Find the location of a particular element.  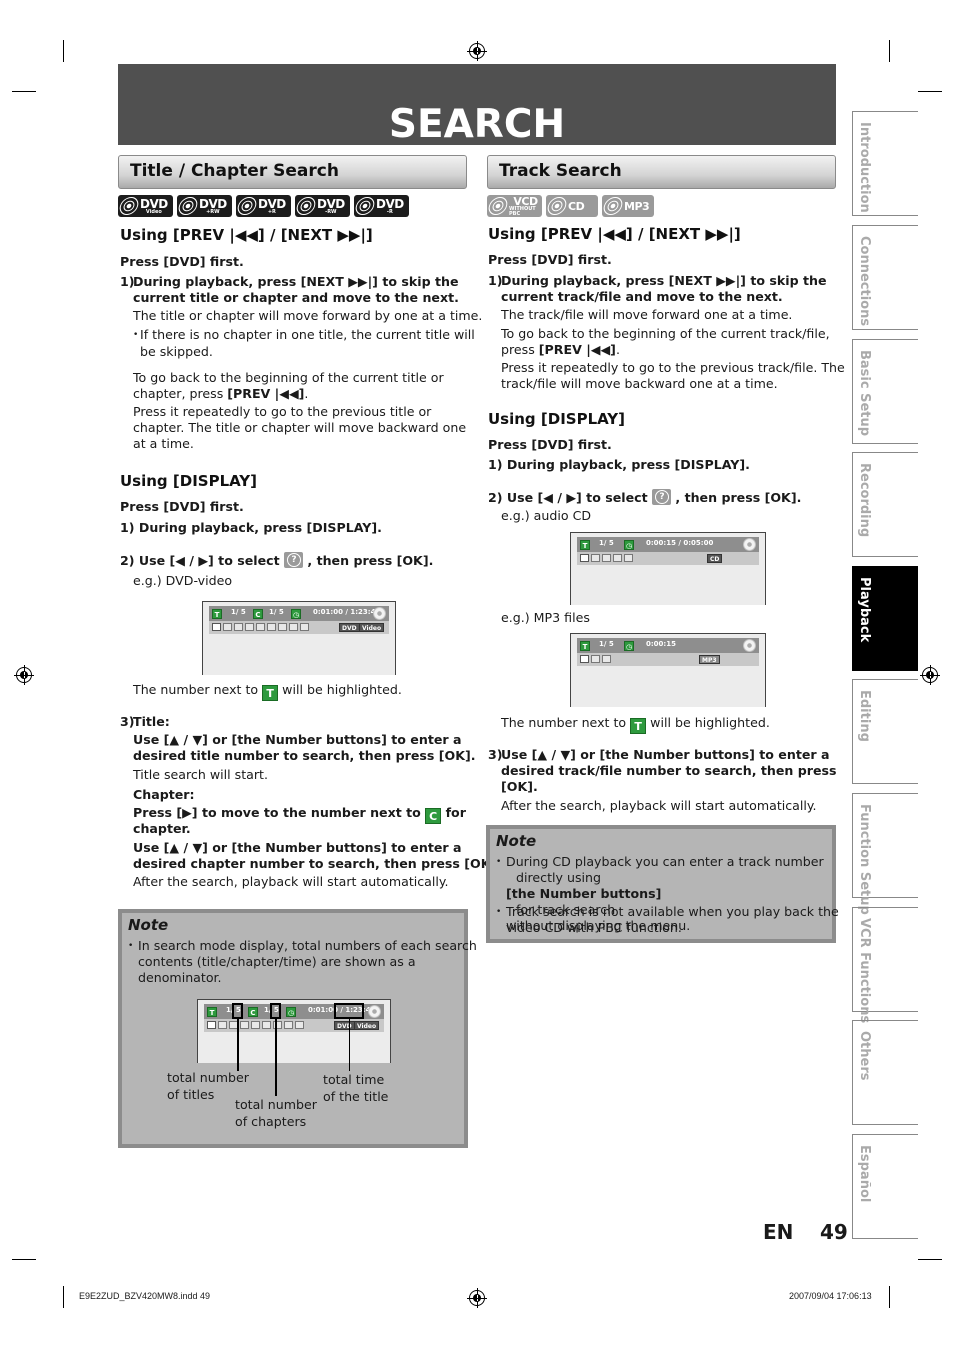

dvd-plus-r-disc-icon: DVD +R is located at coordinates (263, 206).